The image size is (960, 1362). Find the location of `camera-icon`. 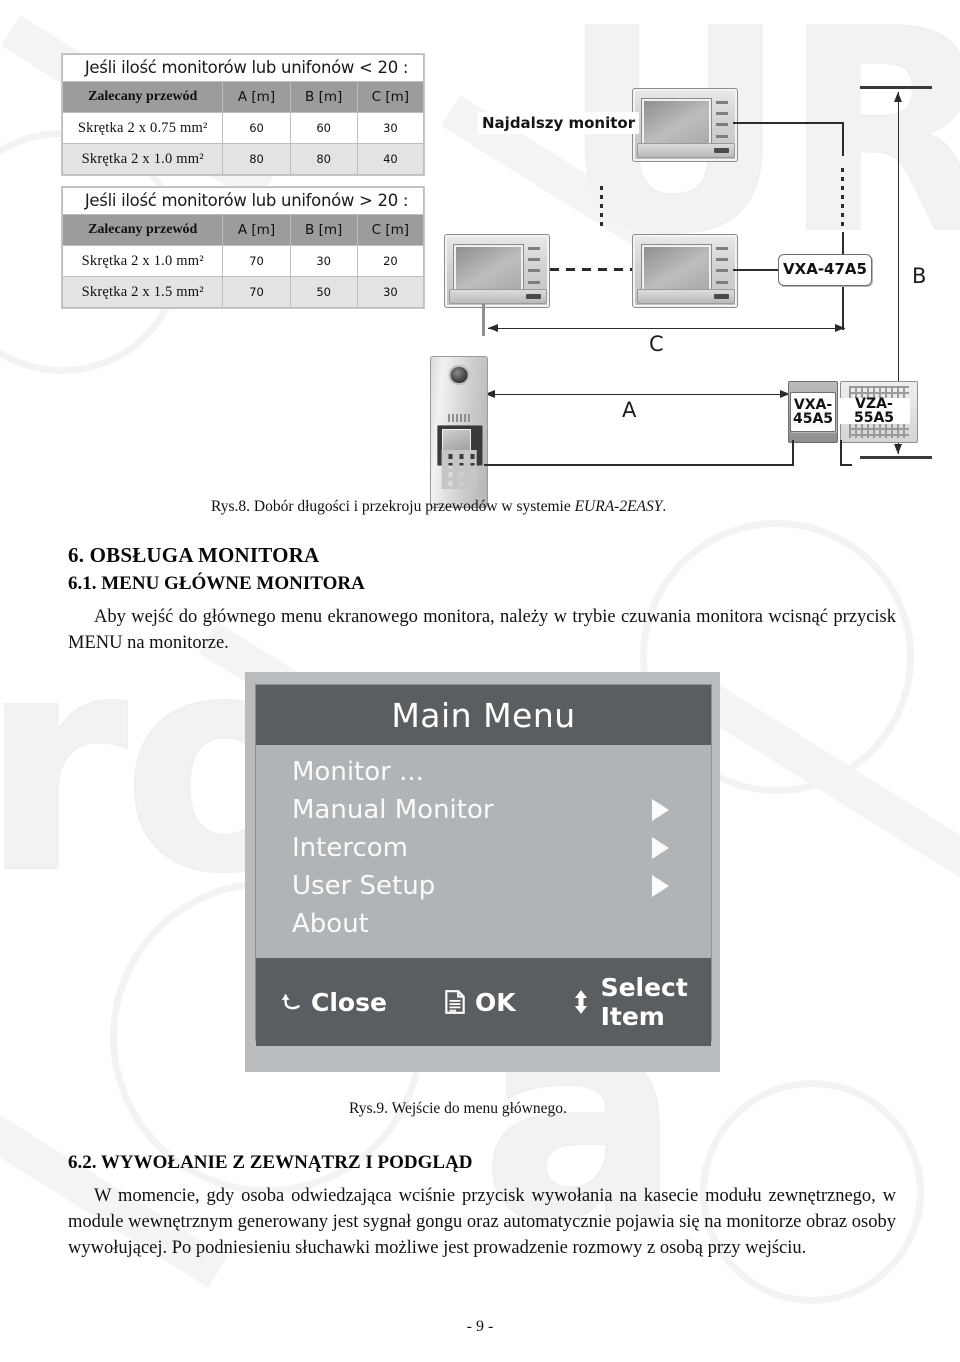

camera-icon is located at coordinates (459, 375).